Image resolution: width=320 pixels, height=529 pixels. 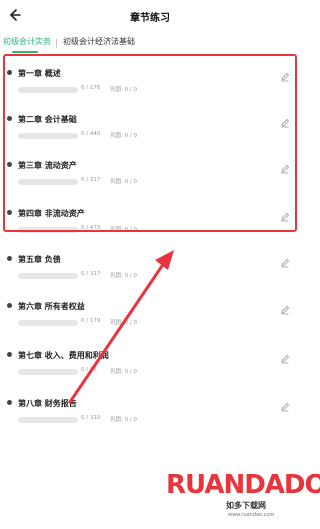 What do you see at coordinates (27, 41) in the screenshot?
I see `tab-accounting-practice: 初级会计实务` at bounding box center [27, 41].